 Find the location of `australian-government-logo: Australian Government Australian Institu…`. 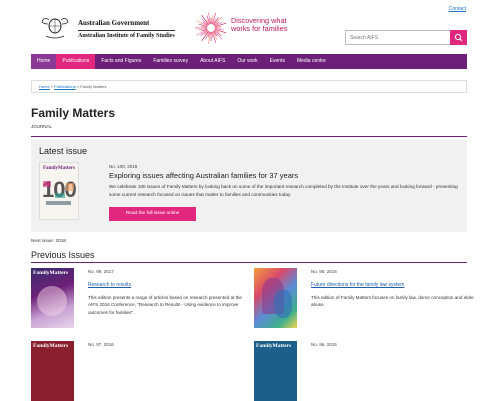

australian-government-logo: Australian Government Australian Institu… is located at coordinates (115, 29).